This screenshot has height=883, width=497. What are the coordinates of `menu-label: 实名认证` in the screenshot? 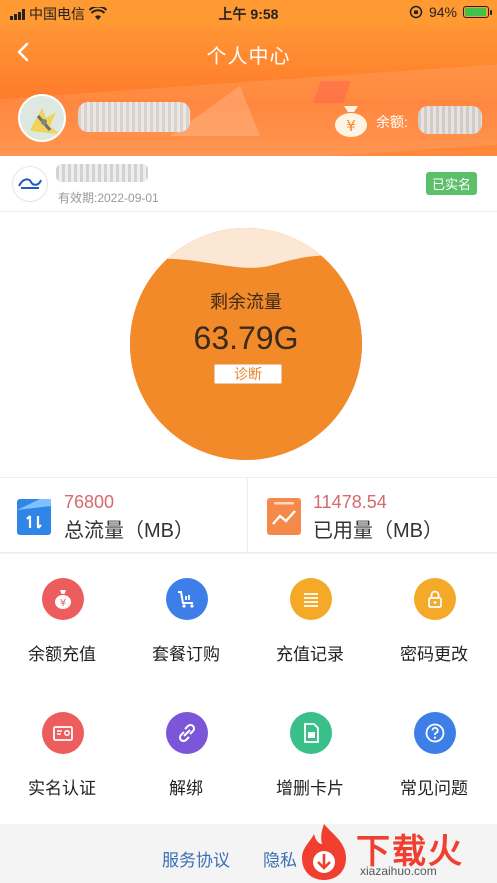 It's located at (62, 788).